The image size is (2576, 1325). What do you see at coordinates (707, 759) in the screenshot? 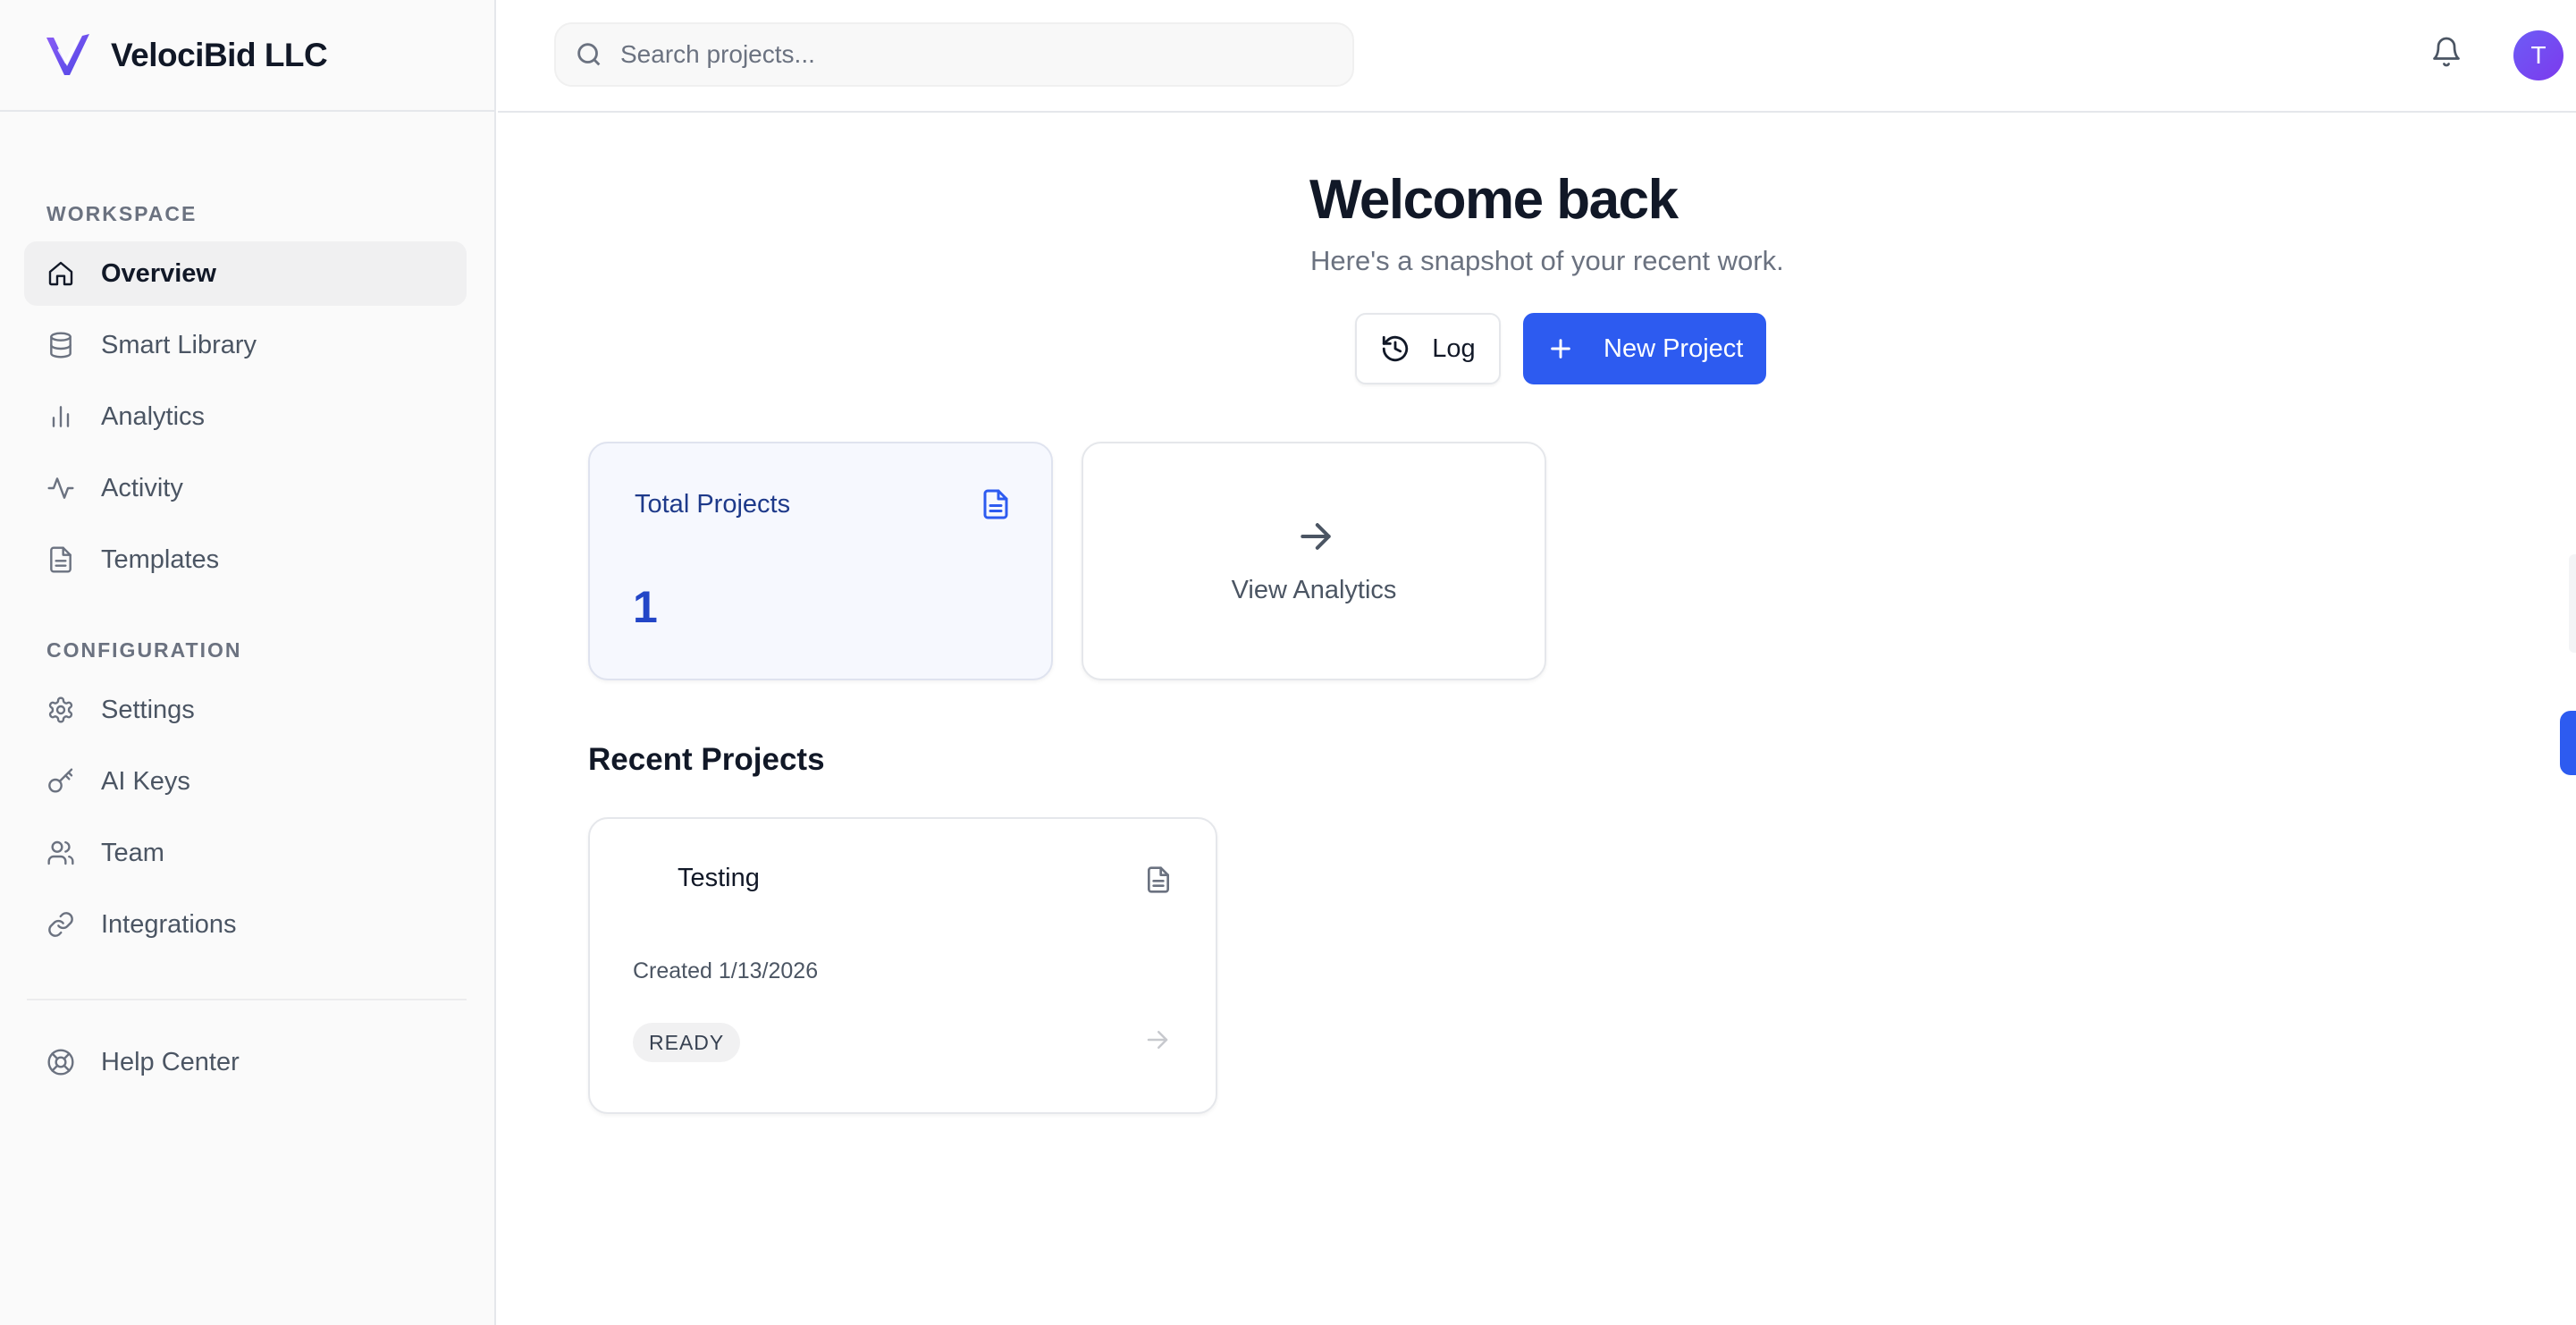
I see `recent-projects-heading: Recent Projects` at bounding box center [707, 759].